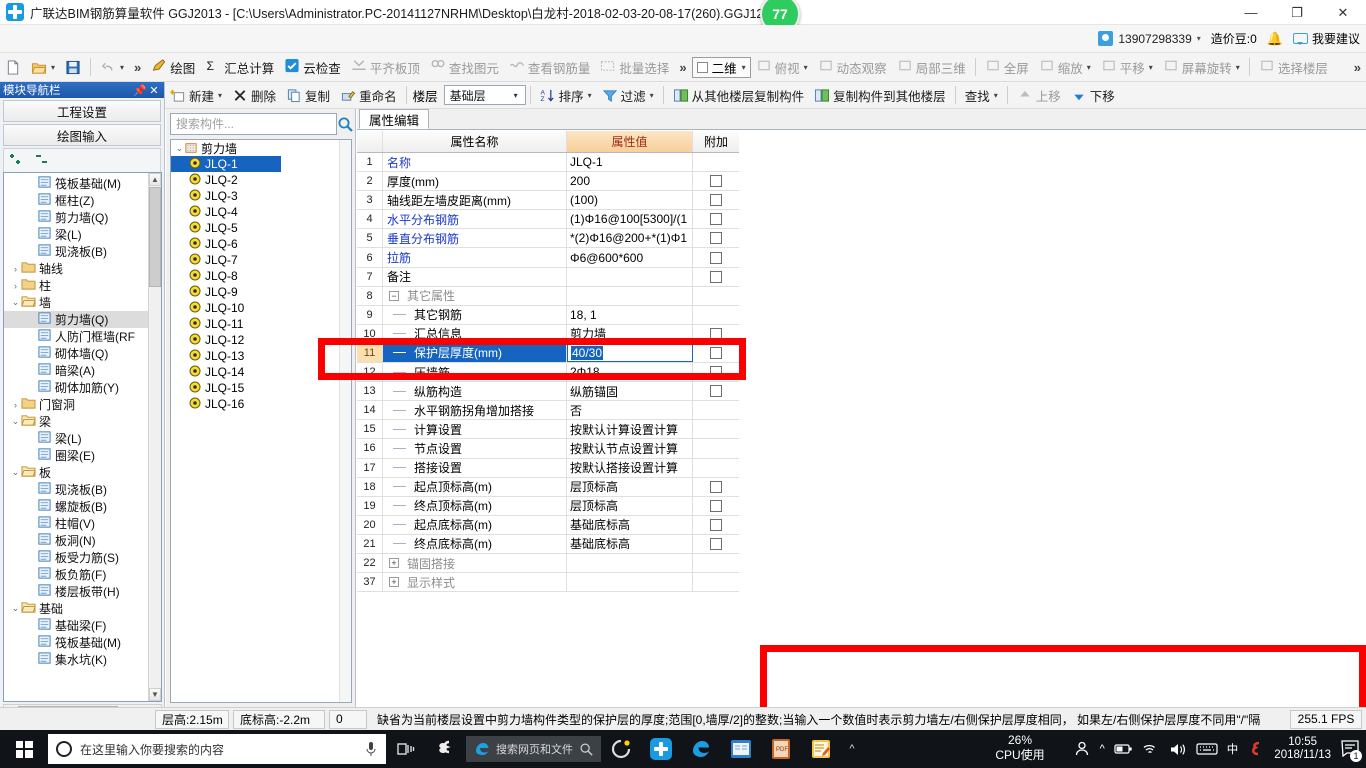  Describe the element at coordinates (43, 67) in the screenshot. I see `open-folder-button: ▾` at that location.